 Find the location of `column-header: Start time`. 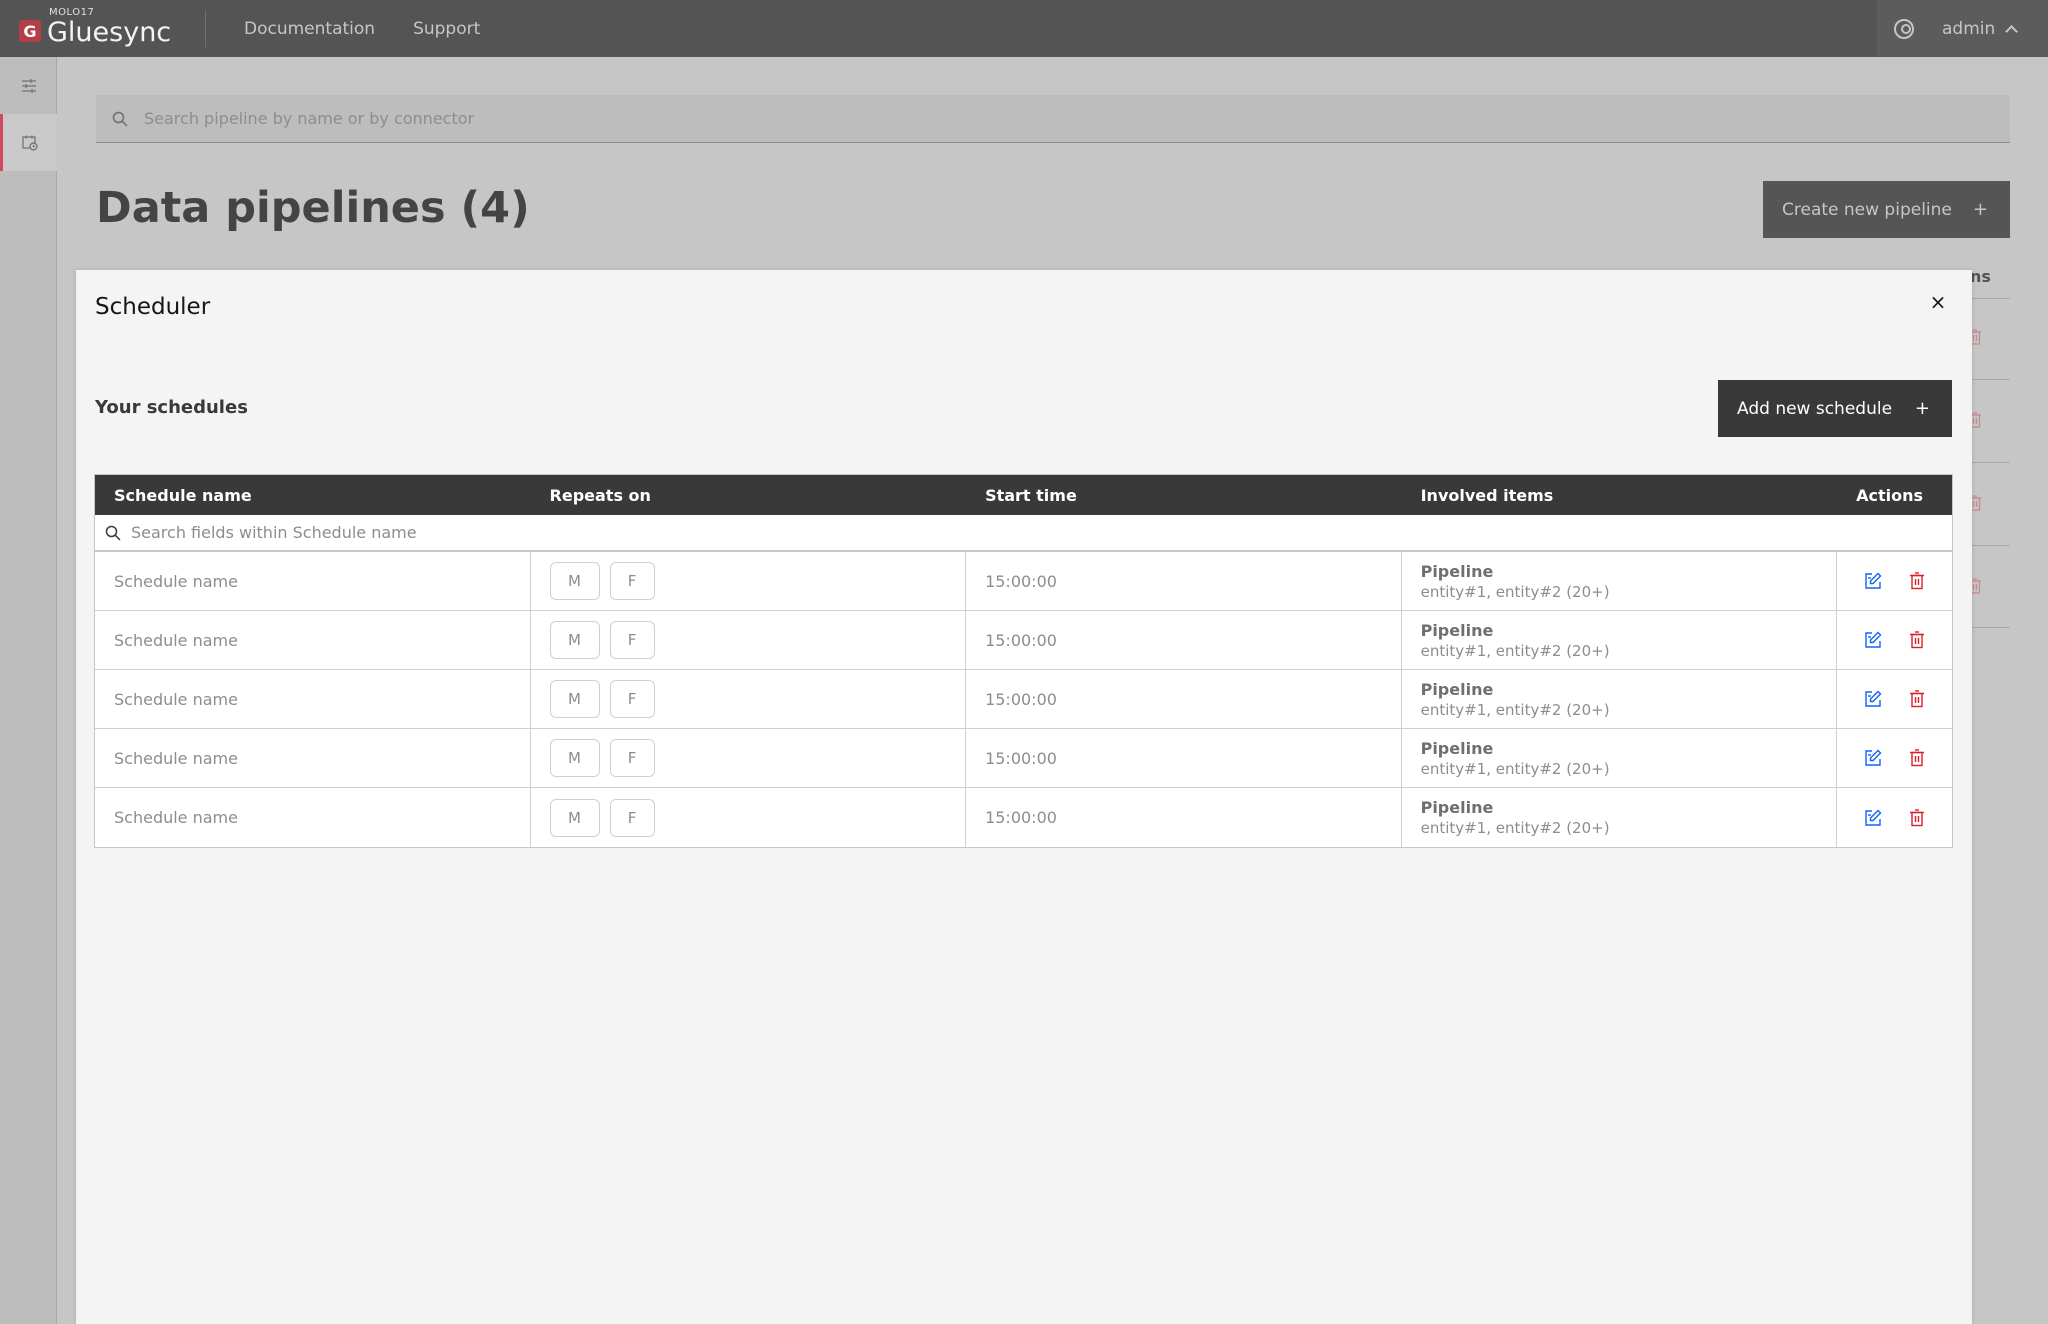

column-header: Start time is located at coordinates (1184, 495).